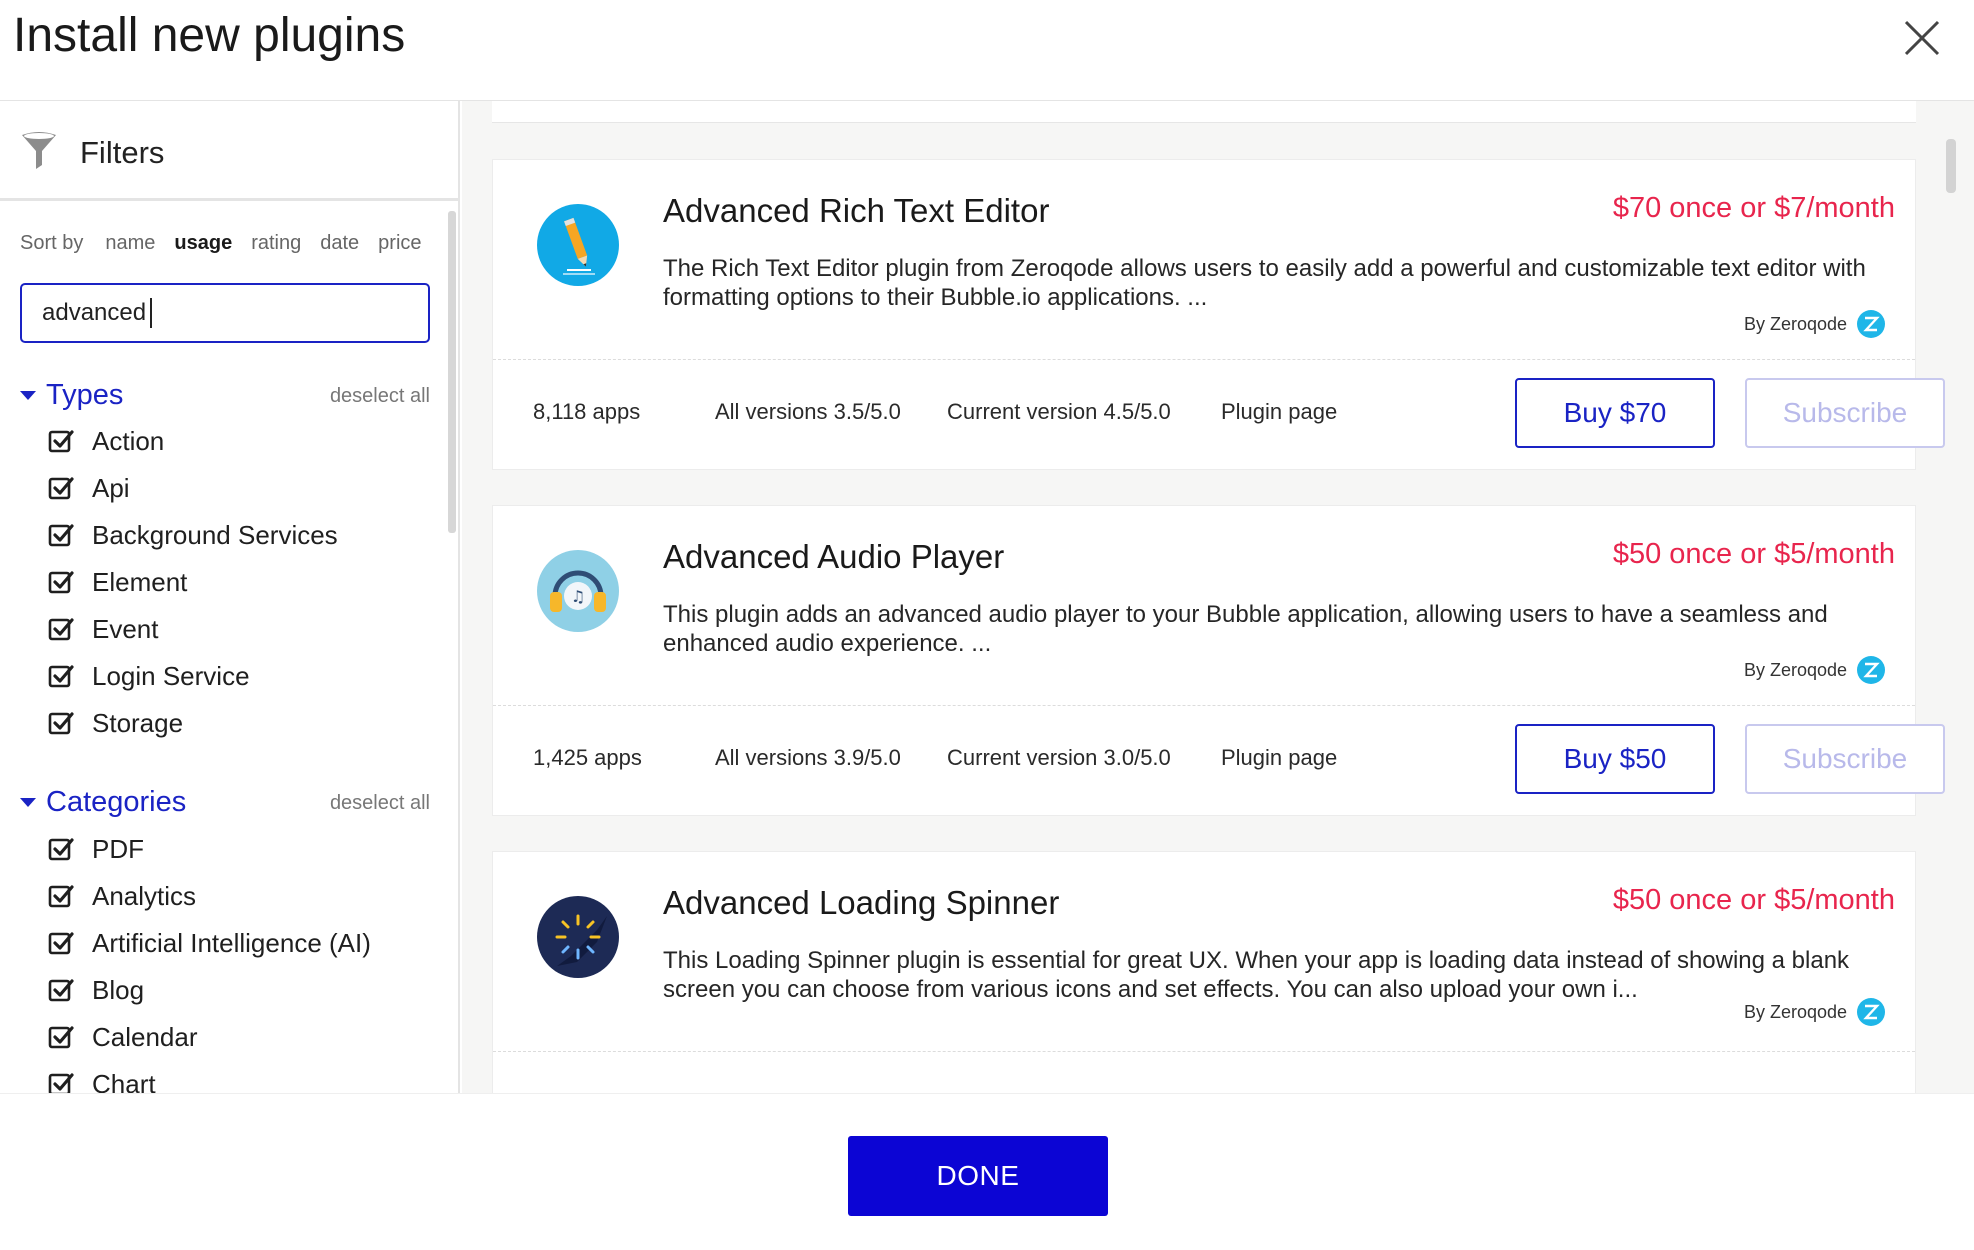  I want to click on search-value: advanced, so click(94, 312).